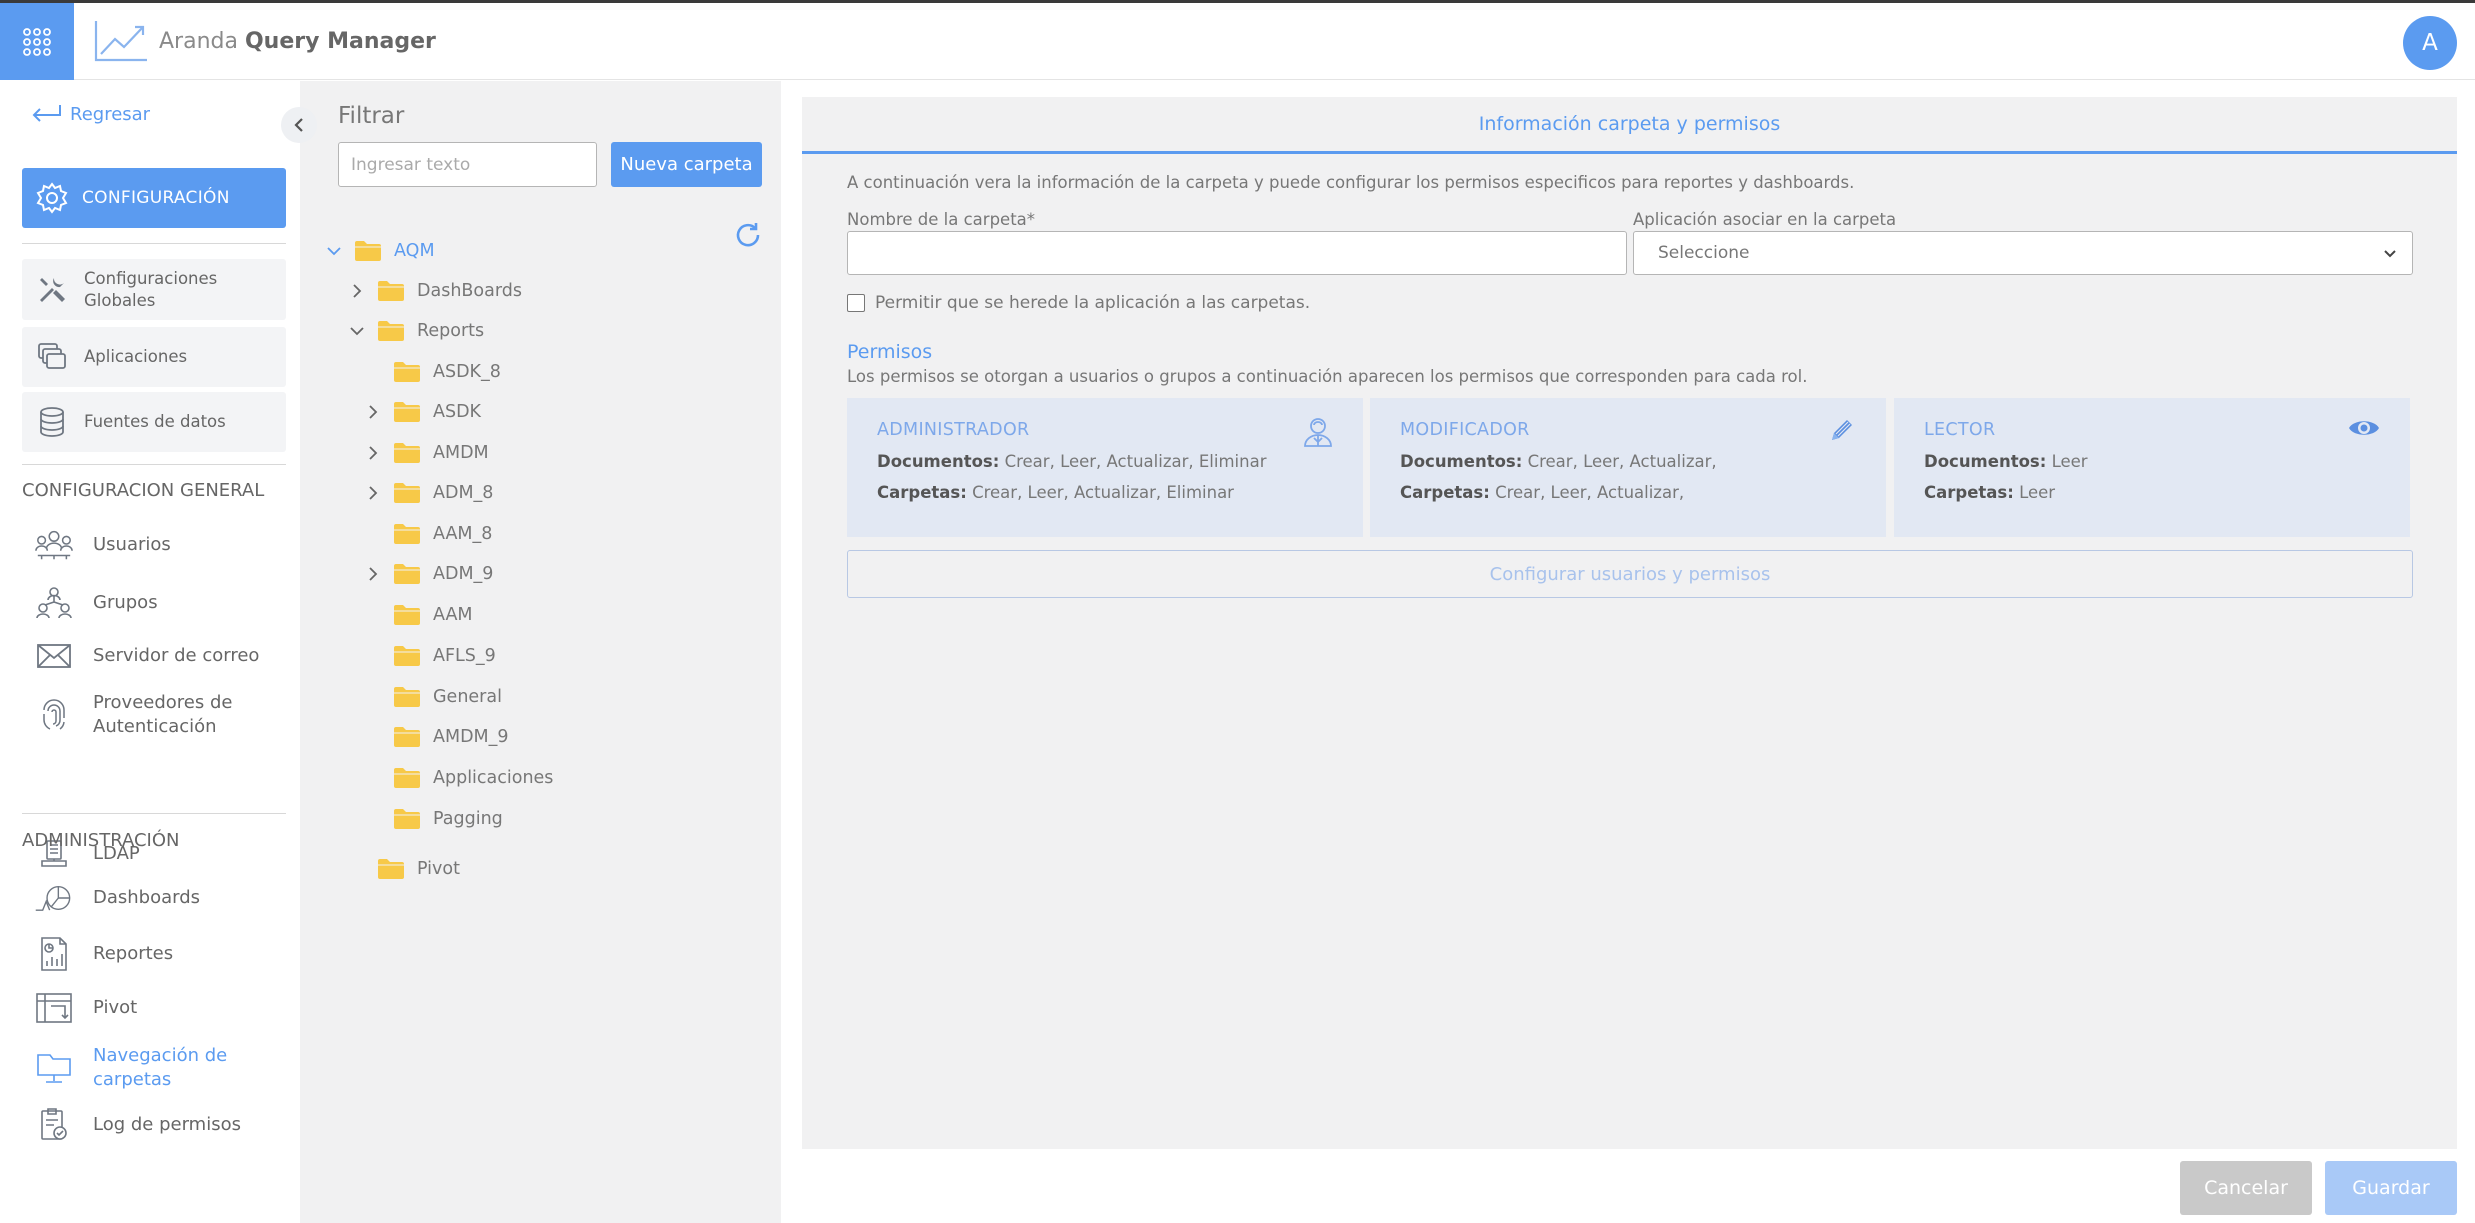 This screenshot has width=2475, height=1223. What do you see at coordinates (2430, 43) in the screenshot?
I see `user-avatar: A` at bounding box center [2430, 43].